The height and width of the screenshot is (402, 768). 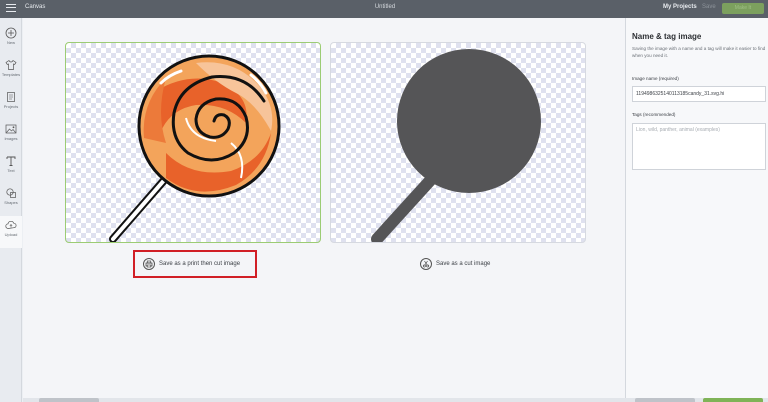 I want to click on sidebar-item-upload: Upload, so click(x=11, y=232).